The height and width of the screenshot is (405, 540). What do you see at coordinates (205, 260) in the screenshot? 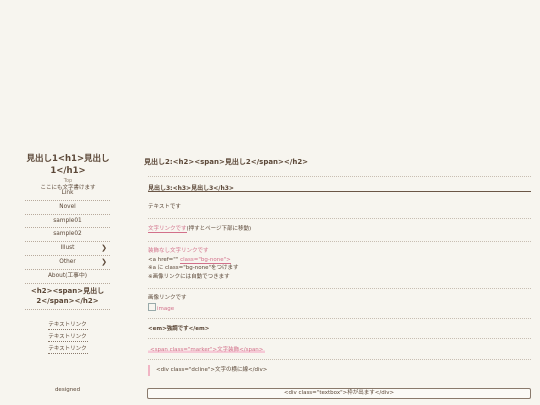
I see `code-class: class="bg-none">` at bounding box center [205, 260].